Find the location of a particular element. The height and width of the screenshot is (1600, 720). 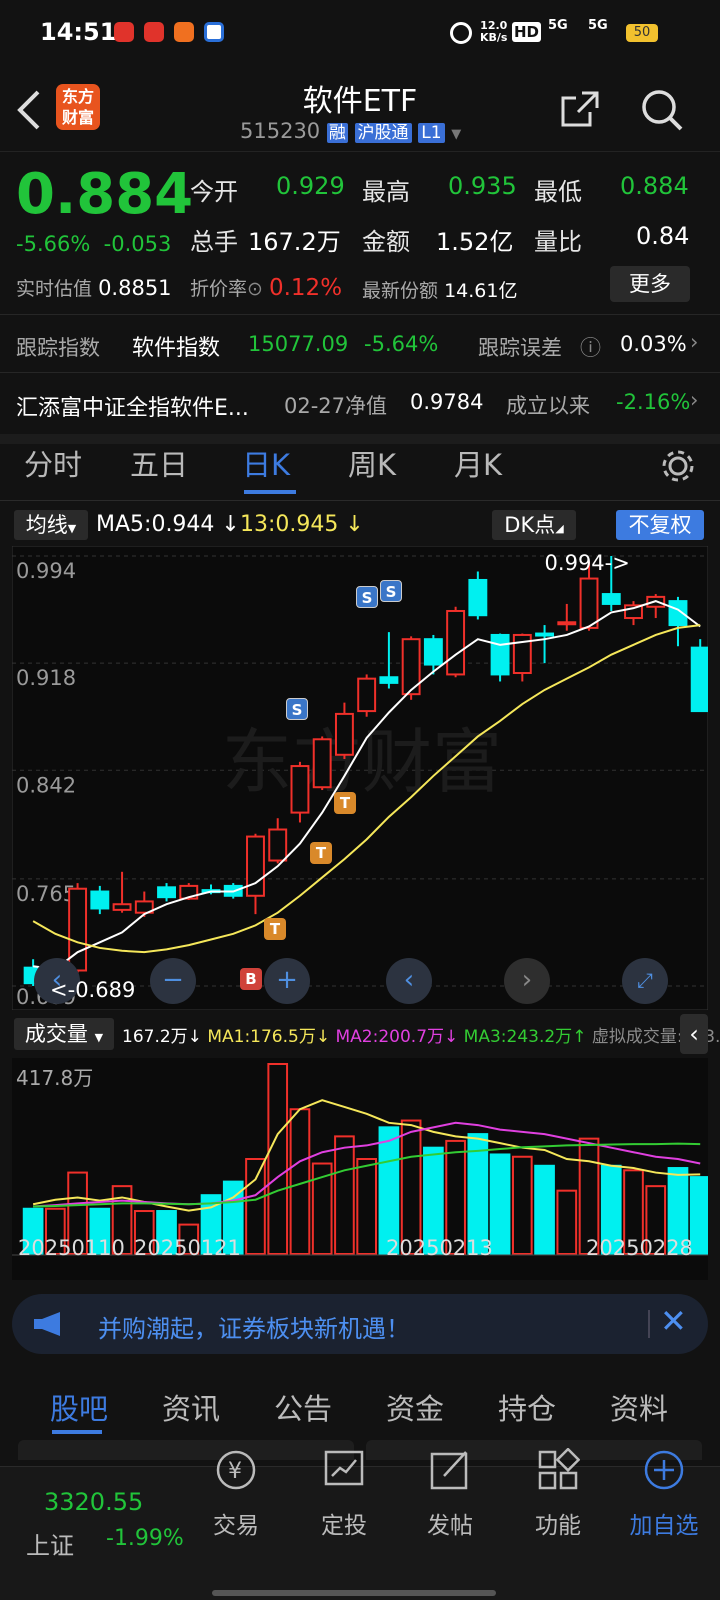

volume-max-label: 417.8万 is located at coordinates (55, 1078).